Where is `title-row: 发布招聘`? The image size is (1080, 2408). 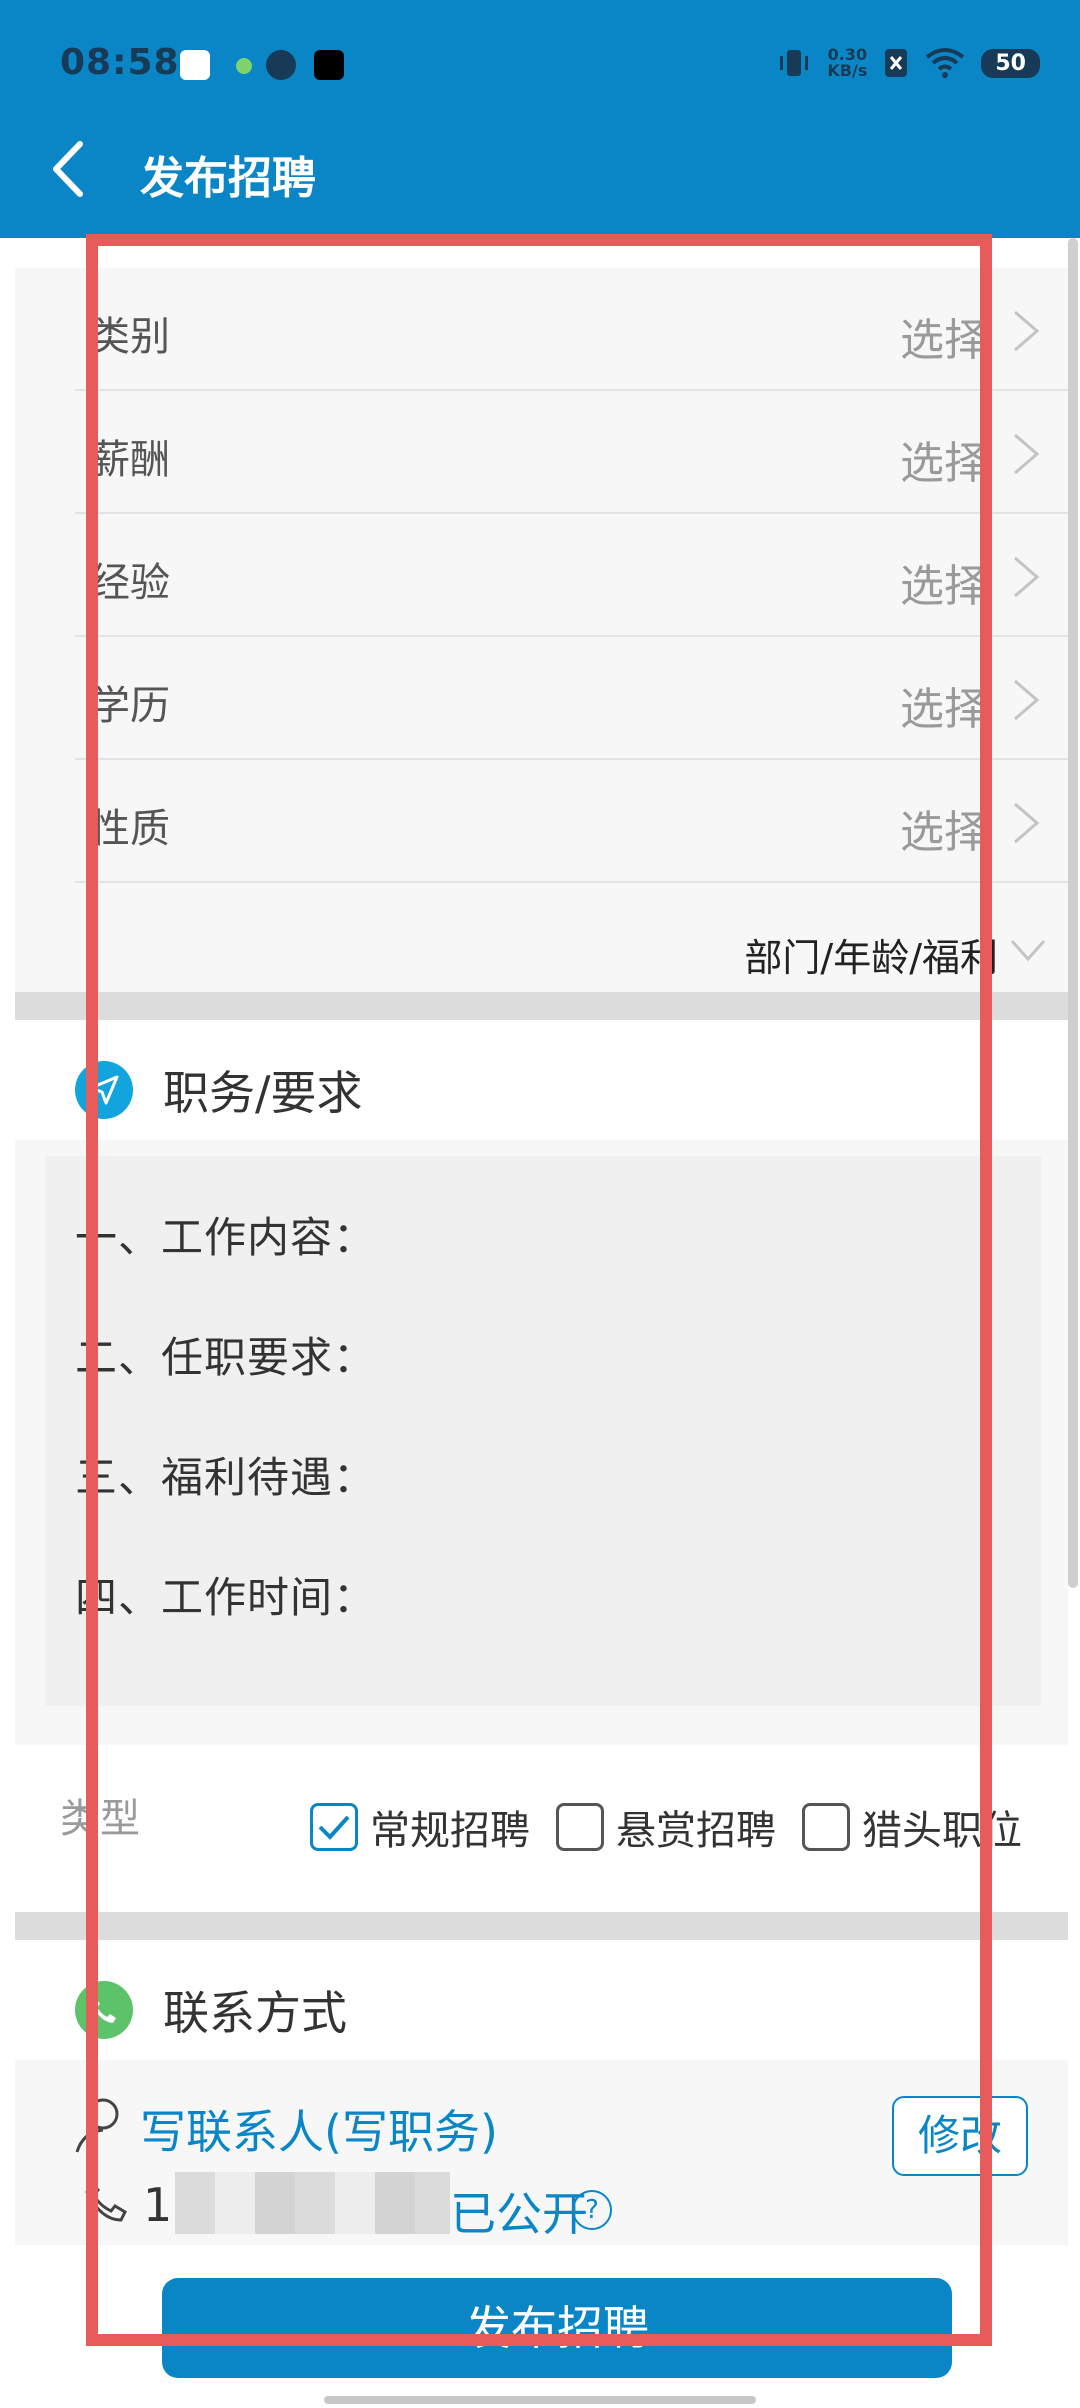
title-row: 发布招聘 is located at coordinates (540, 170).